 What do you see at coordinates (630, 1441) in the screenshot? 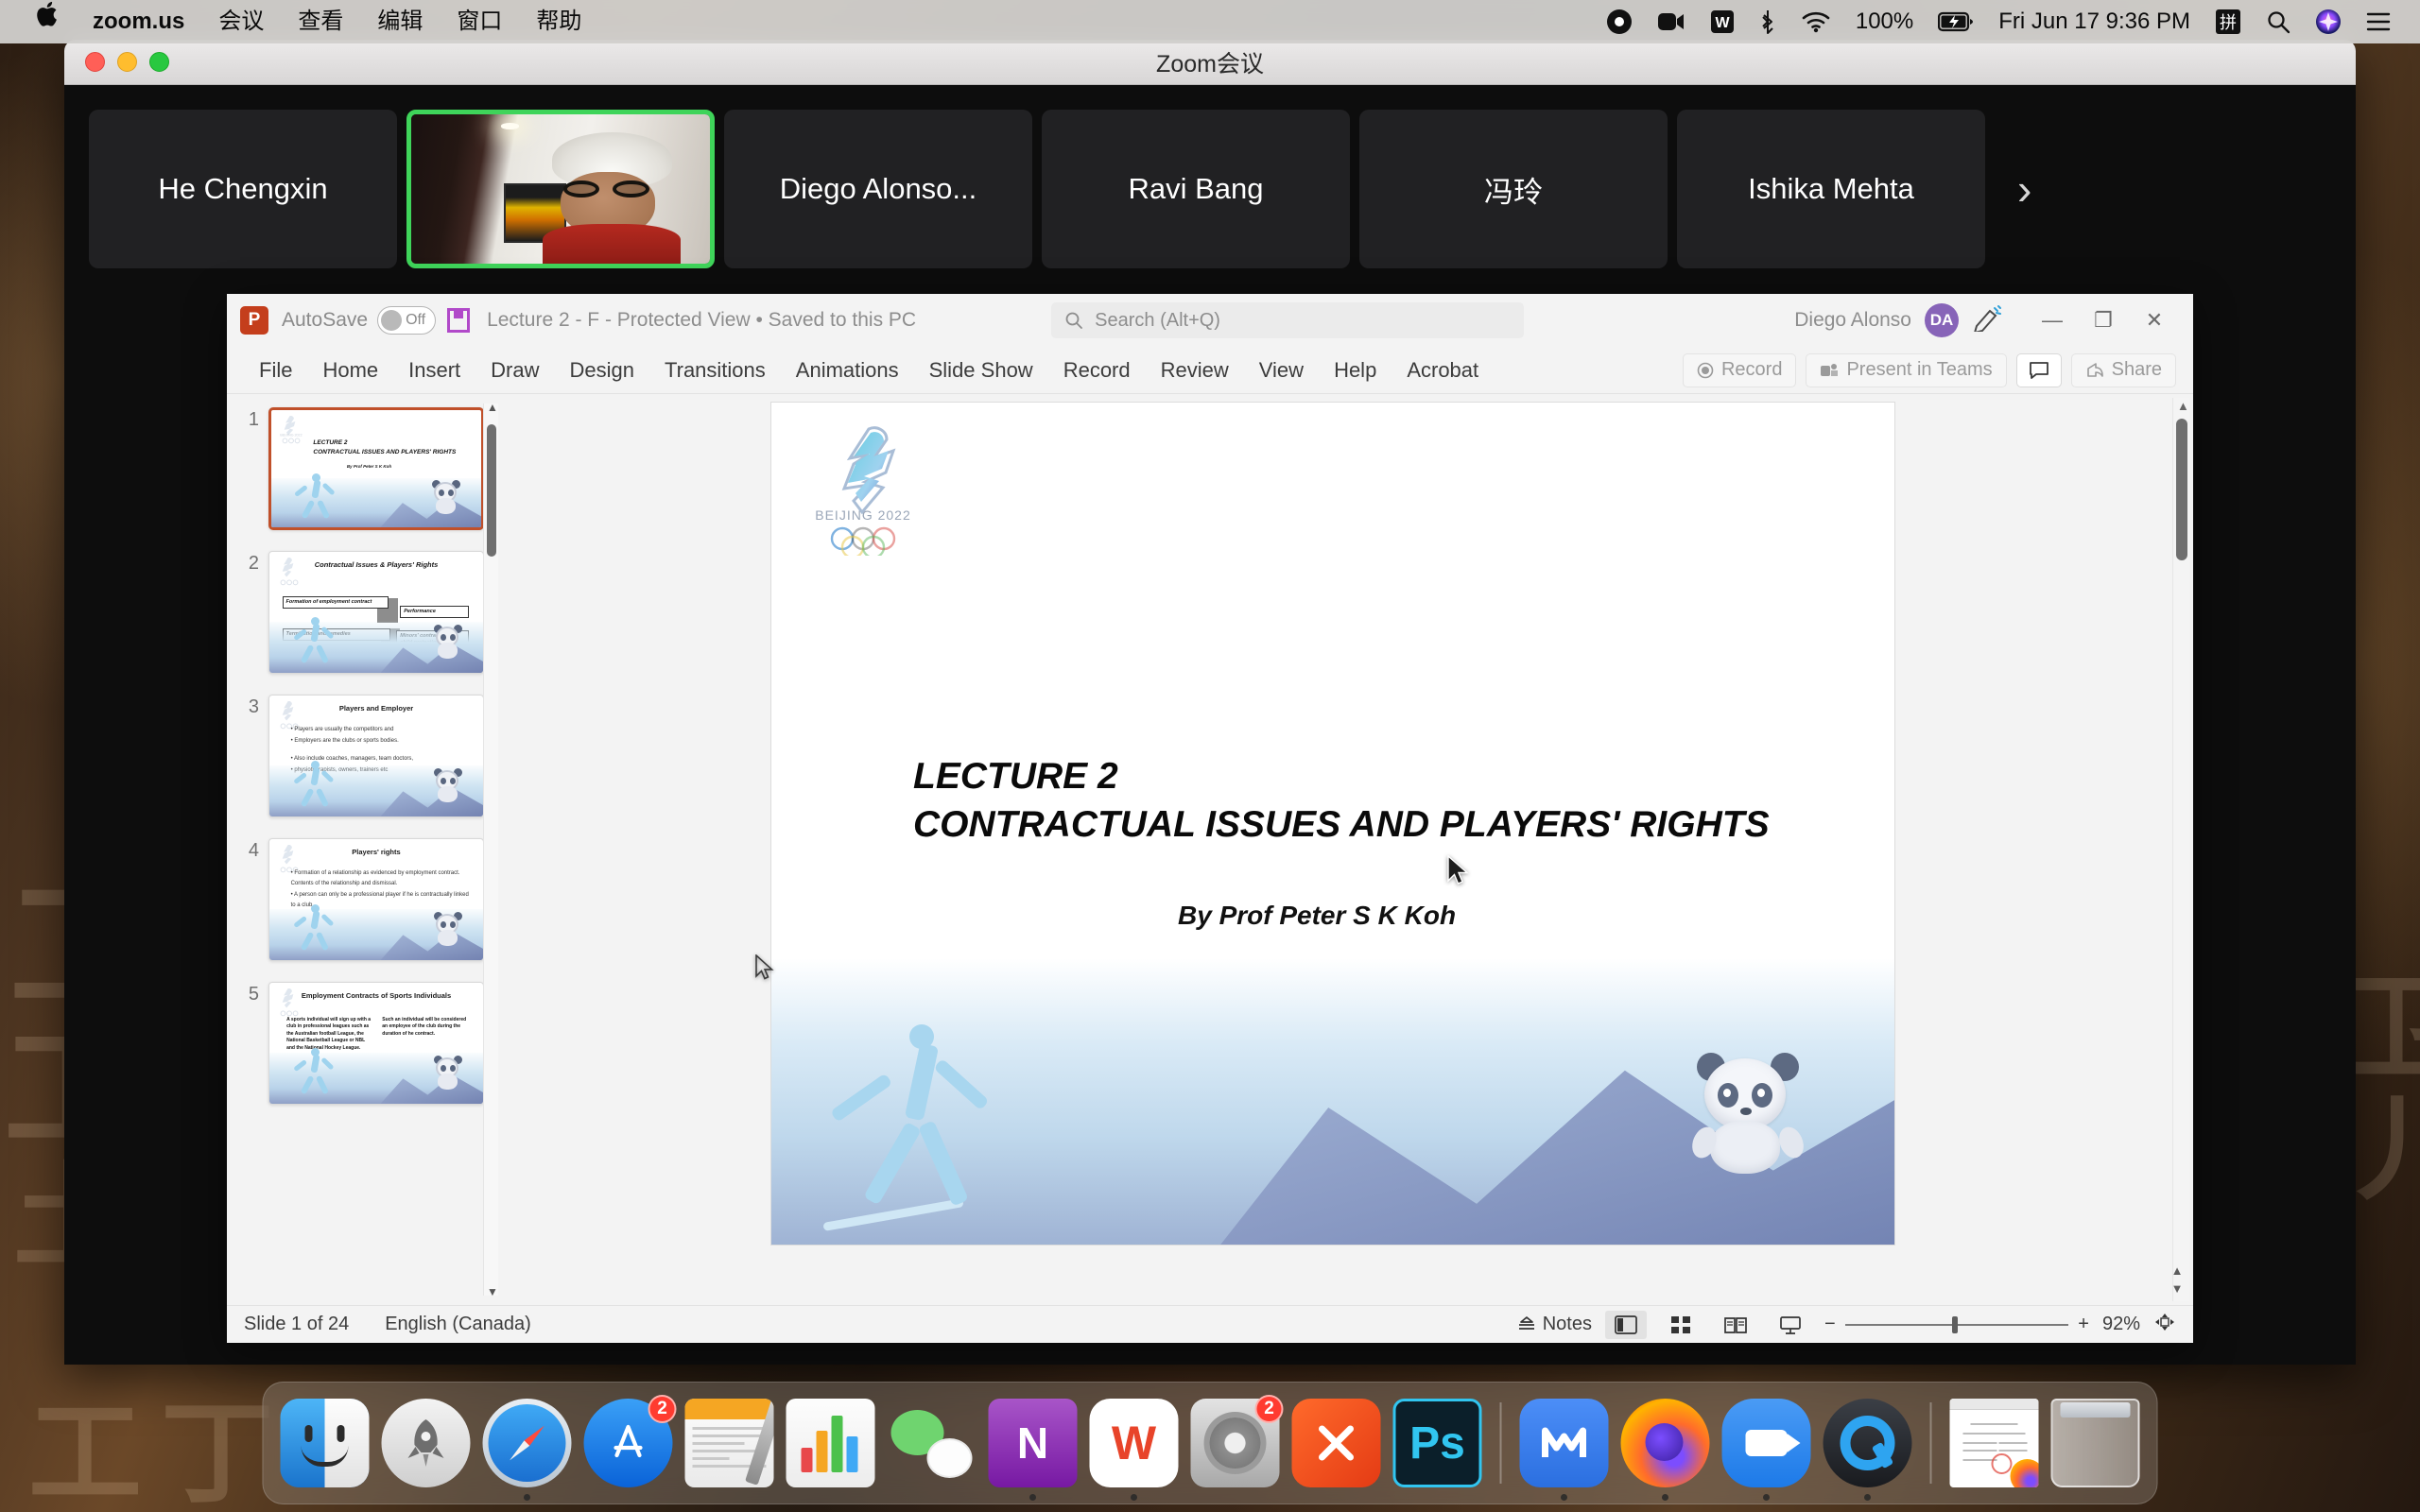
I see `dock-item-app-store: 2` at bounding box center [630, 1441].